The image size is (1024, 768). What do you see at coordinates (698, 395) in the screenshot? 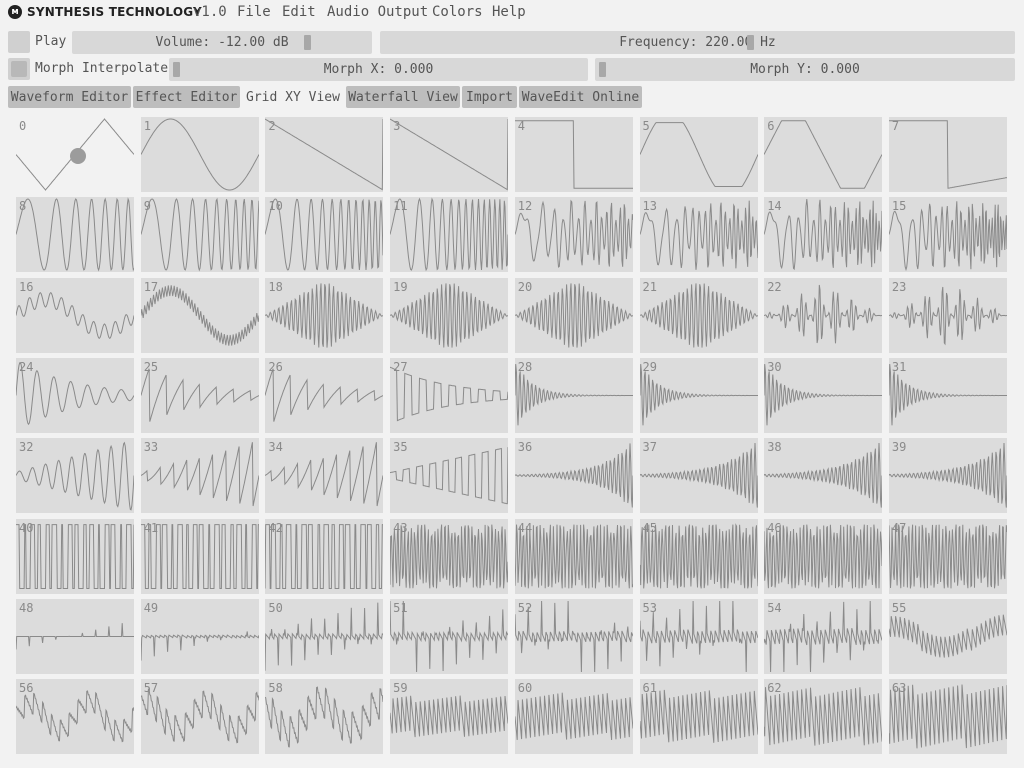
I see `wave-cell-29: 29` at bounding box center [698, 395].